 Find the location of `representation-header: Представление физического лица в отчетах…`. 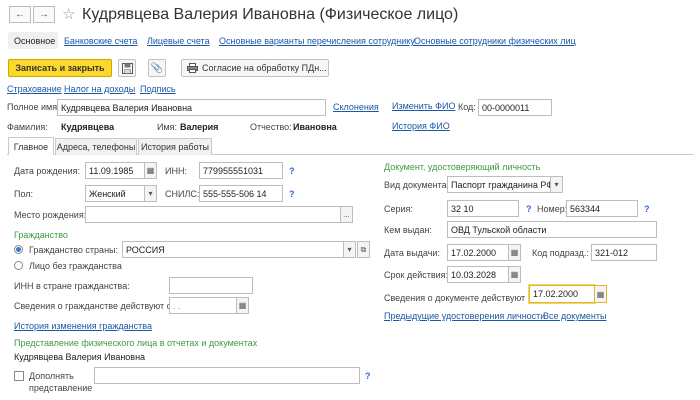

representation-header: Представление физического лица в отчетах… is located at coordinates (136, 343).